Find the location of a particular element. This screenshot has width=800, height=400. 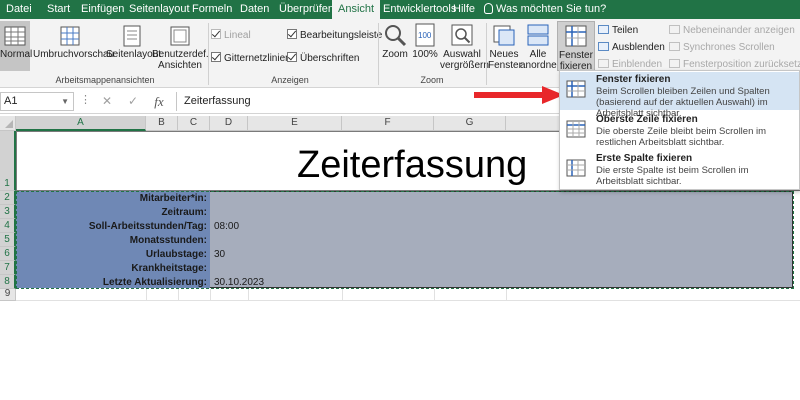

formula-bar-label: Bearbeitungsleiste is located at coordinates (341, 35).